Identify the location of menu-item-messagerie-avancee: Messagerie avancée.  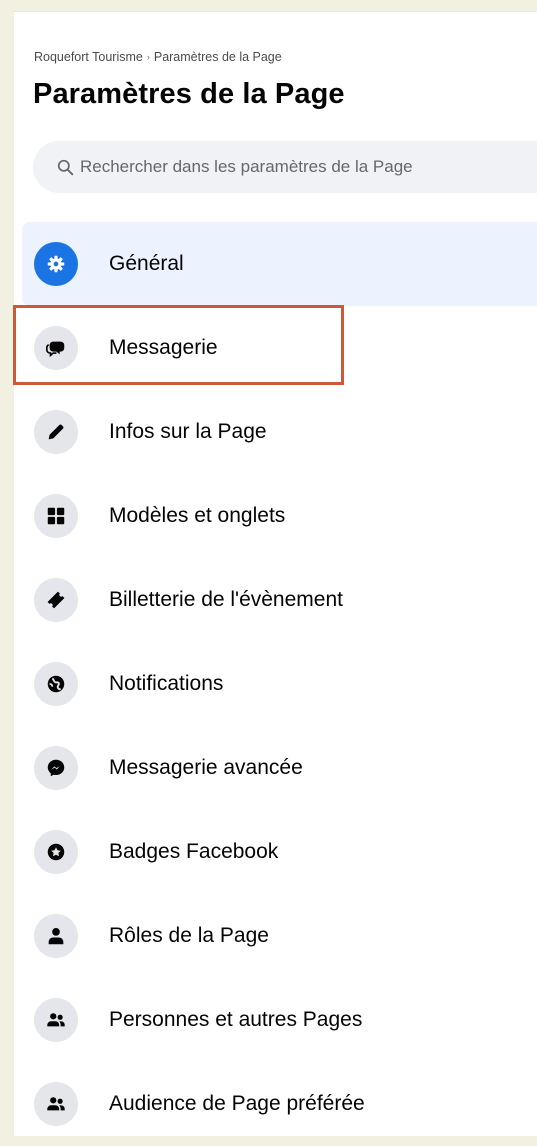
(279, 768).